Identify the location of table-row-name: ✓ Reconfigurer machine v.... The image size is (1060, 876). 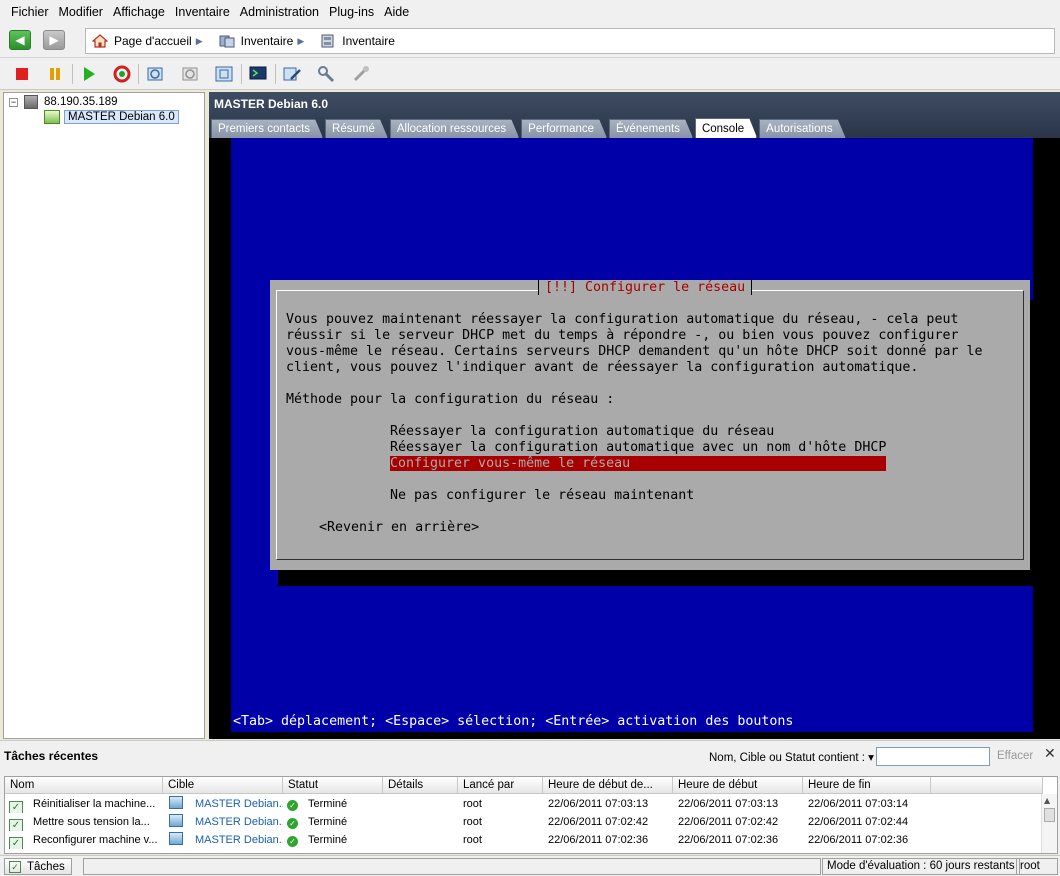
(86, 840).